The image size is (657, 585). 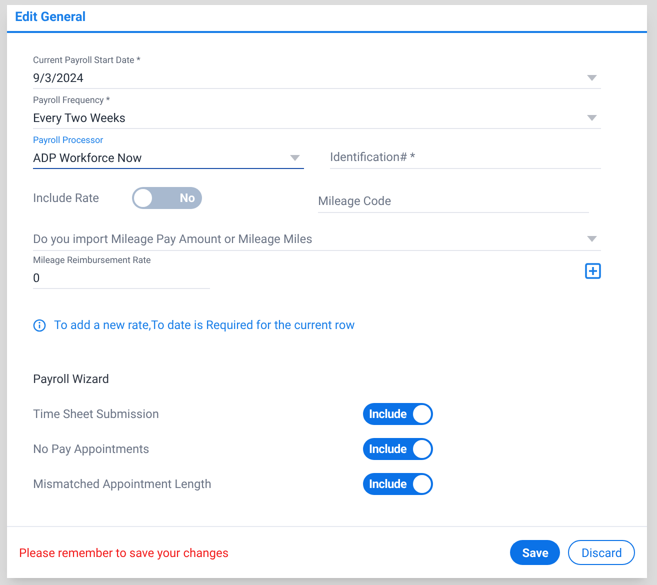 I want to click on add-square-icon, so click(x=593, y=271).